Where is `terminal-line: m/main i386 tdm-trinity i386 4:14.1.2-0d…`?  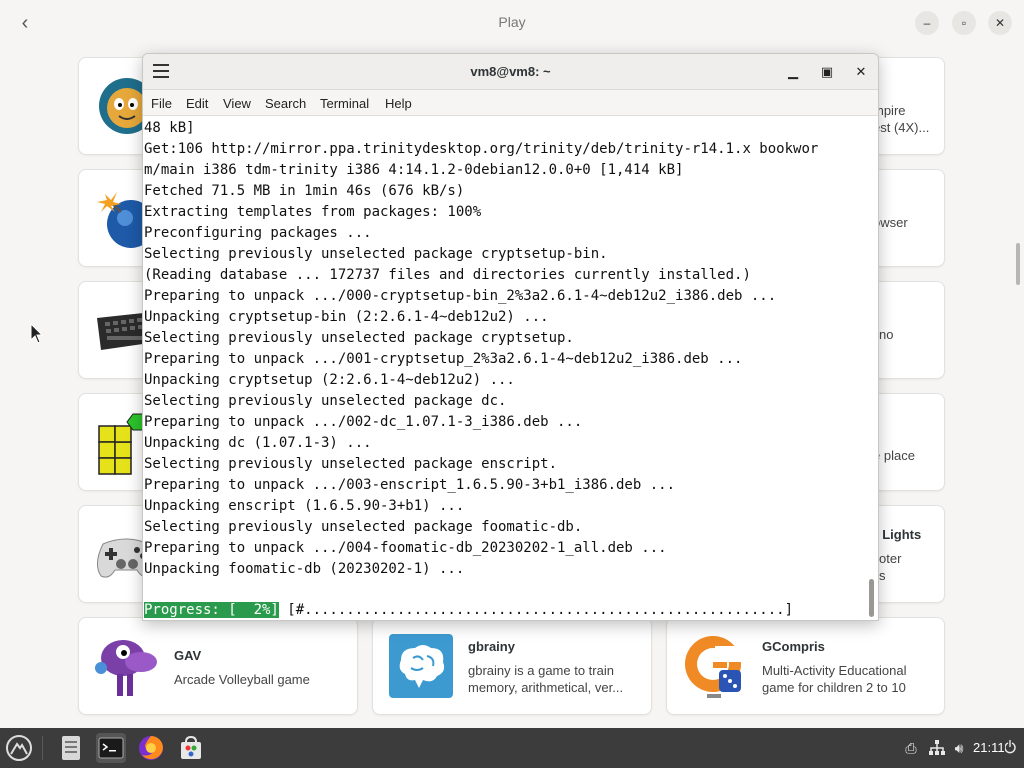
terminal-line: m/main i386 tdm-trinity i386 4:14.1.2-0d… is located at coordinates (414, 170).